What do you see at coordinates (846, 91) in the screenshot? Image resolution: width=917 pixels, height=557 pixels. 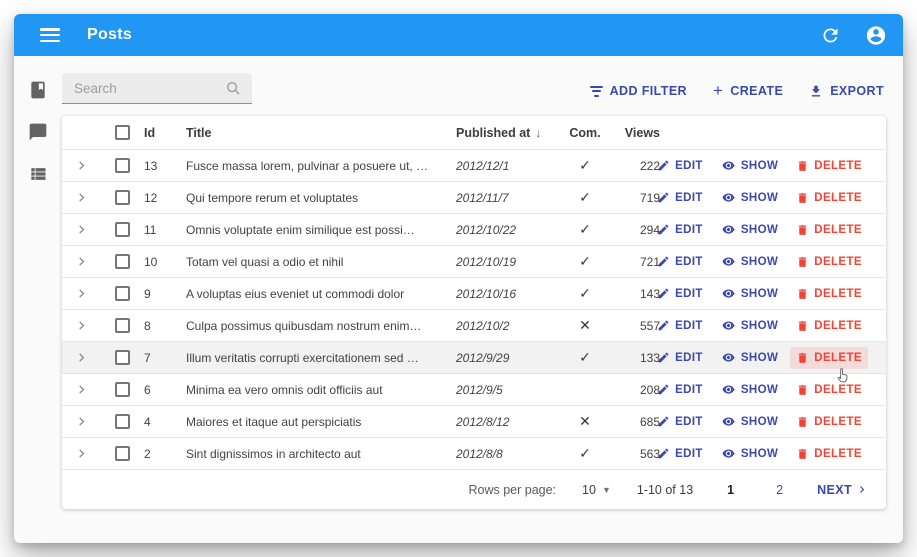 I see `export-button: EXPORT` at bounding box center [846, 91].